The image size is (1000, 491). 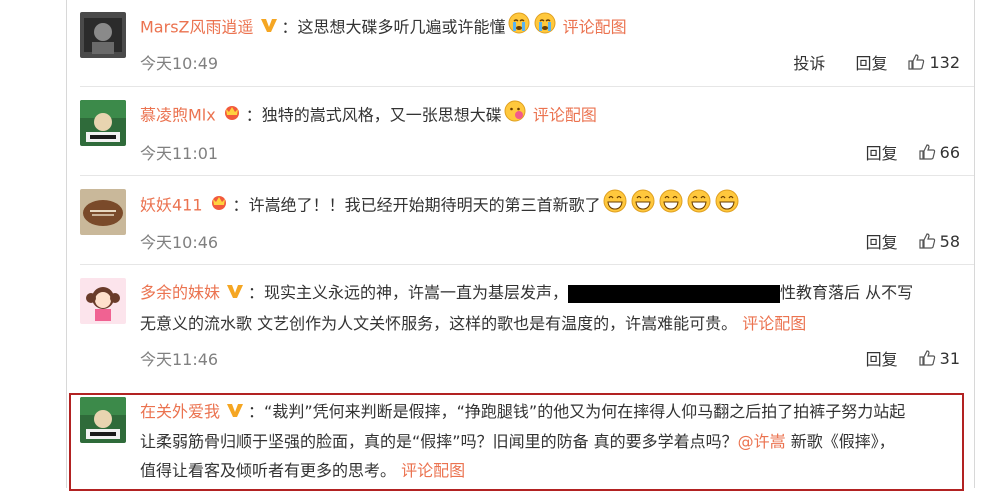 What do you see at coordinates (515, 116) in the screenshot?
I see `tongue-out-emoji-icon` at bounding box center [515, 116].